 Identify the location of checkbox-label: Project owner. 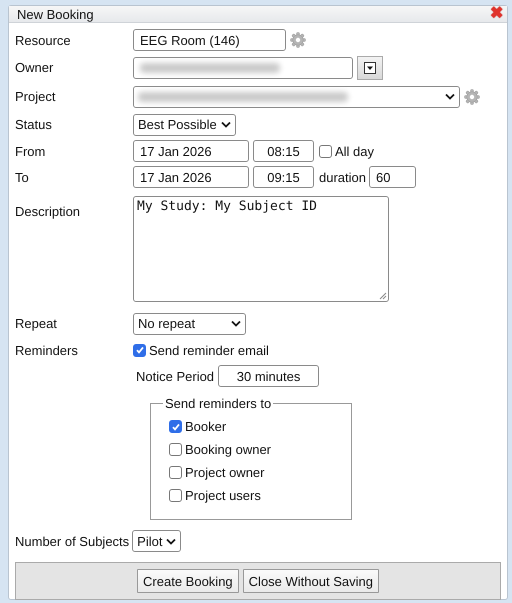
(224, 472).